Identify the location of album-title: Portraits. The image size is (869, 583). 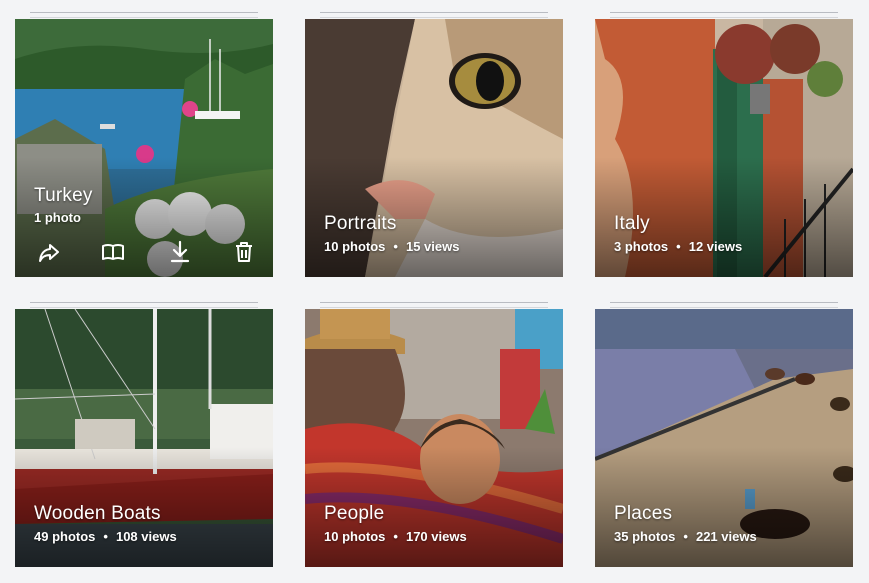
(360, 223).